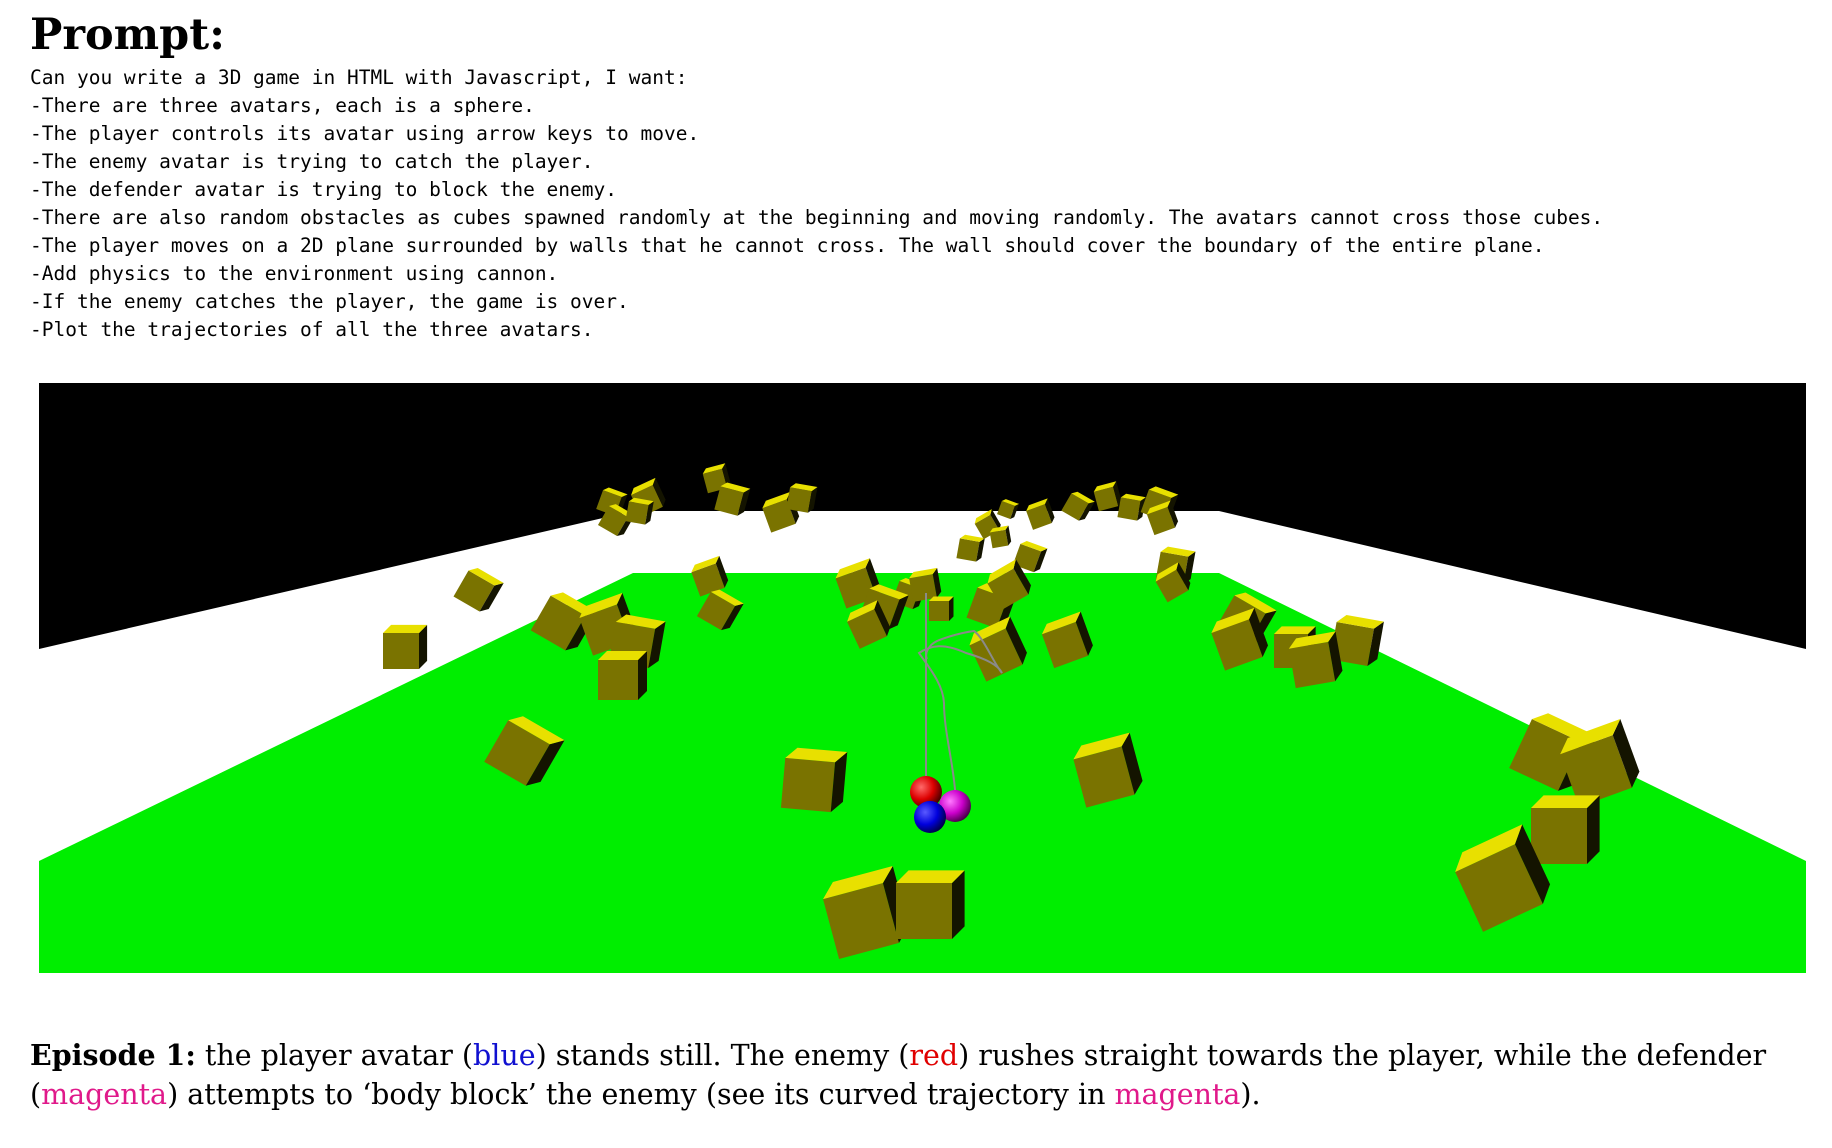 The image size is (1832, 1148). I want to click on caption-label: Episode 1:, so click(113, 1055).